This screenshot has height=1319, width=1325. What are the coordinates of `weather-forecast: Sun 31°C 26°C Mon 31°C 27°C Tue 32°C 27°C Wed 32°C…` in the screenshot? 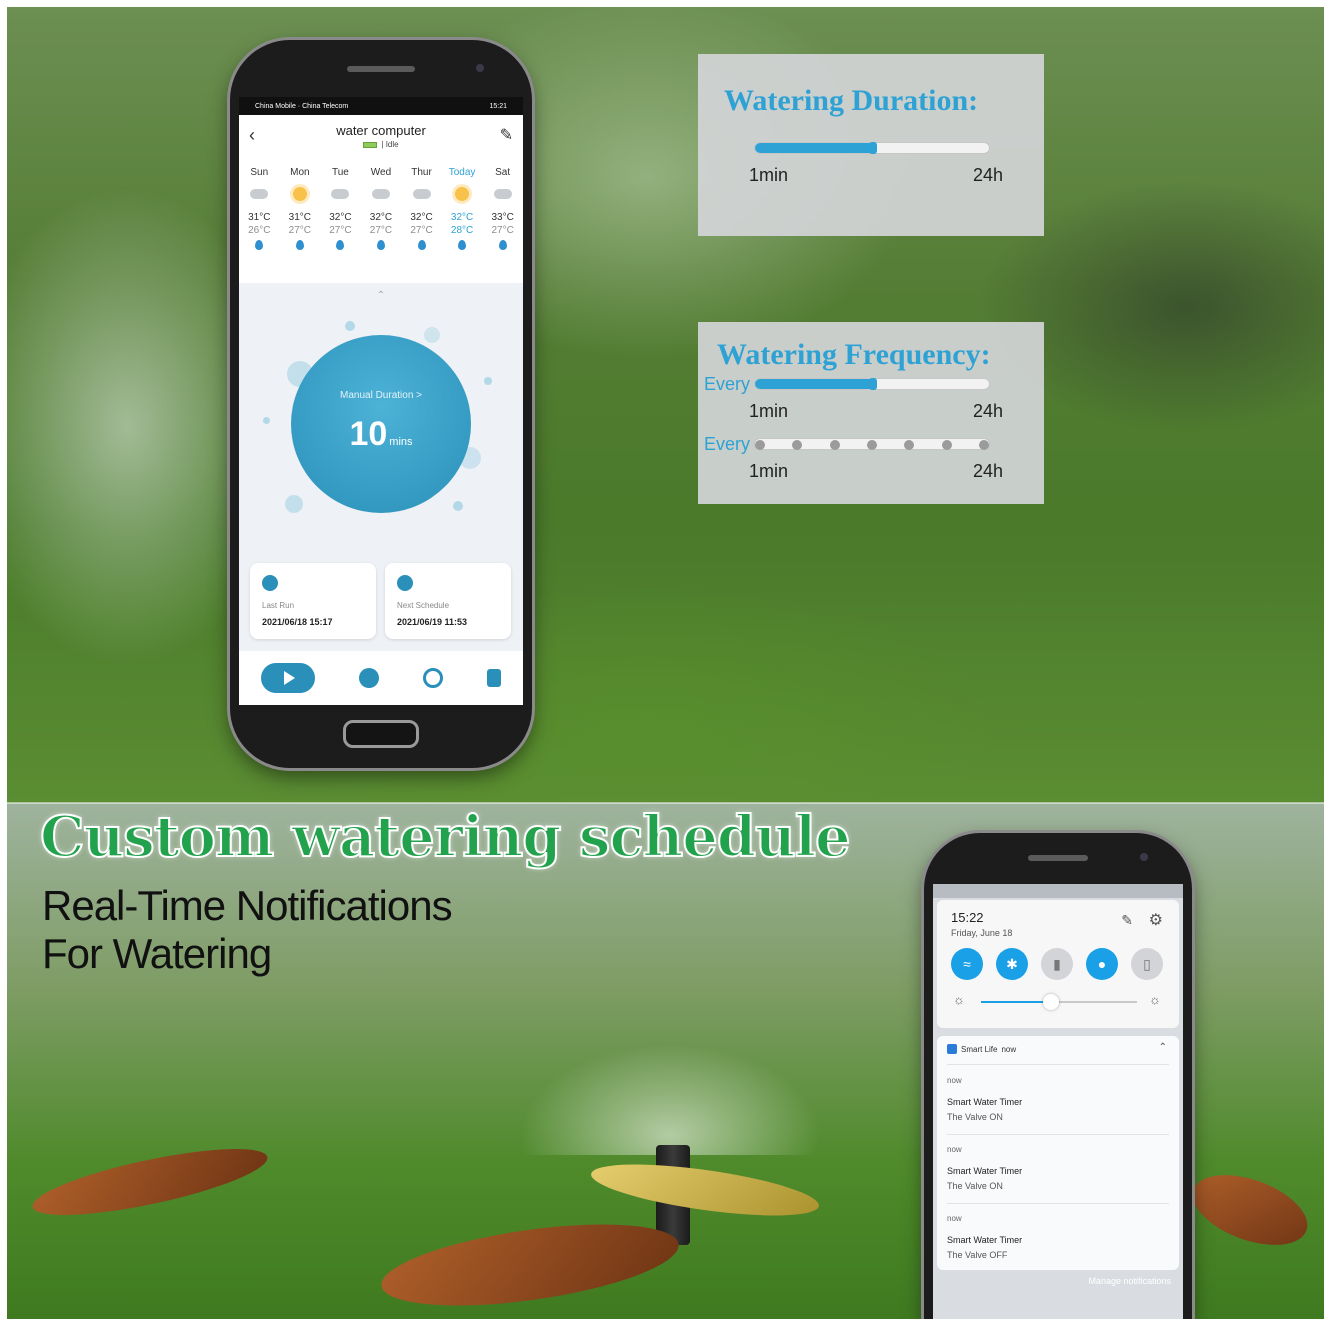 It's located at (381, 208).